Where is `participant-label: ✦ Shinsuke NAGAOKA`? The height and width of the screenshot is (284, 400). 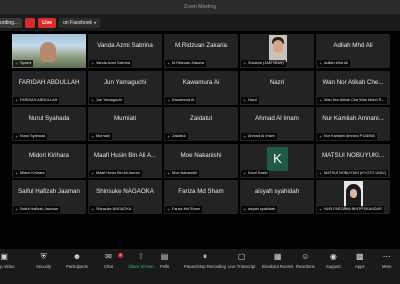
participant-label: ✦ Shinsuke NAGAOKA is located at coordinates (111, 209).